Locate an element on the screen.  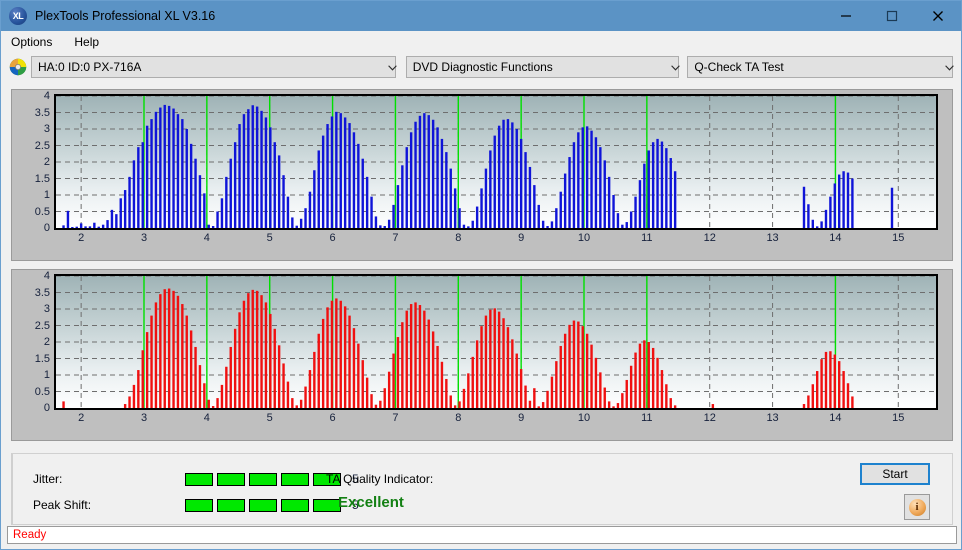
info-button: i is located at coordinates (917, 507).